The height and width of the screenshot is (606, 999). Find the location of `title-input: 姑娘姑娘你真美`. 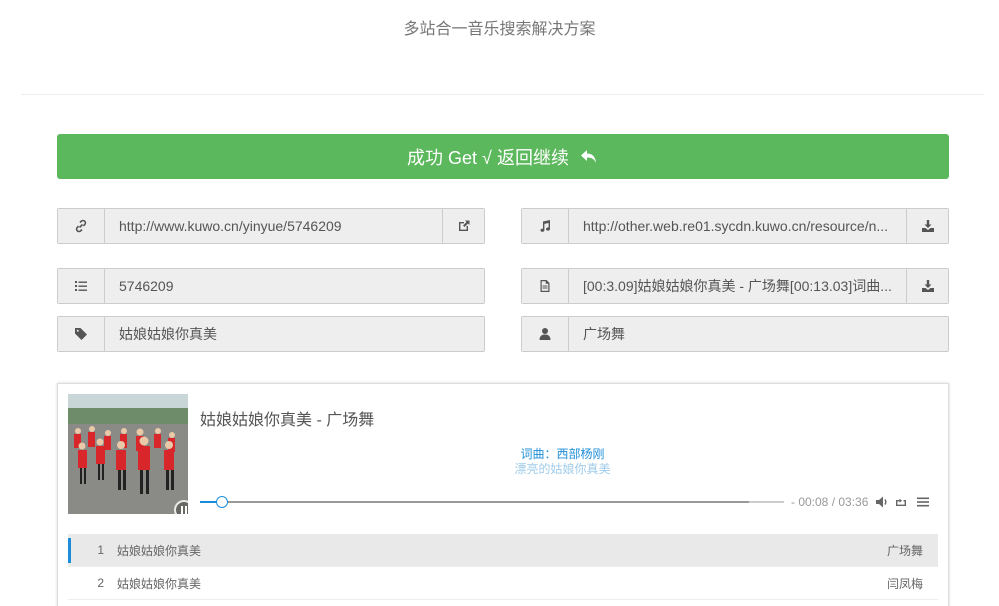

title-input: 姑娘姑娘你真美 is located at coordinates (294, 334).